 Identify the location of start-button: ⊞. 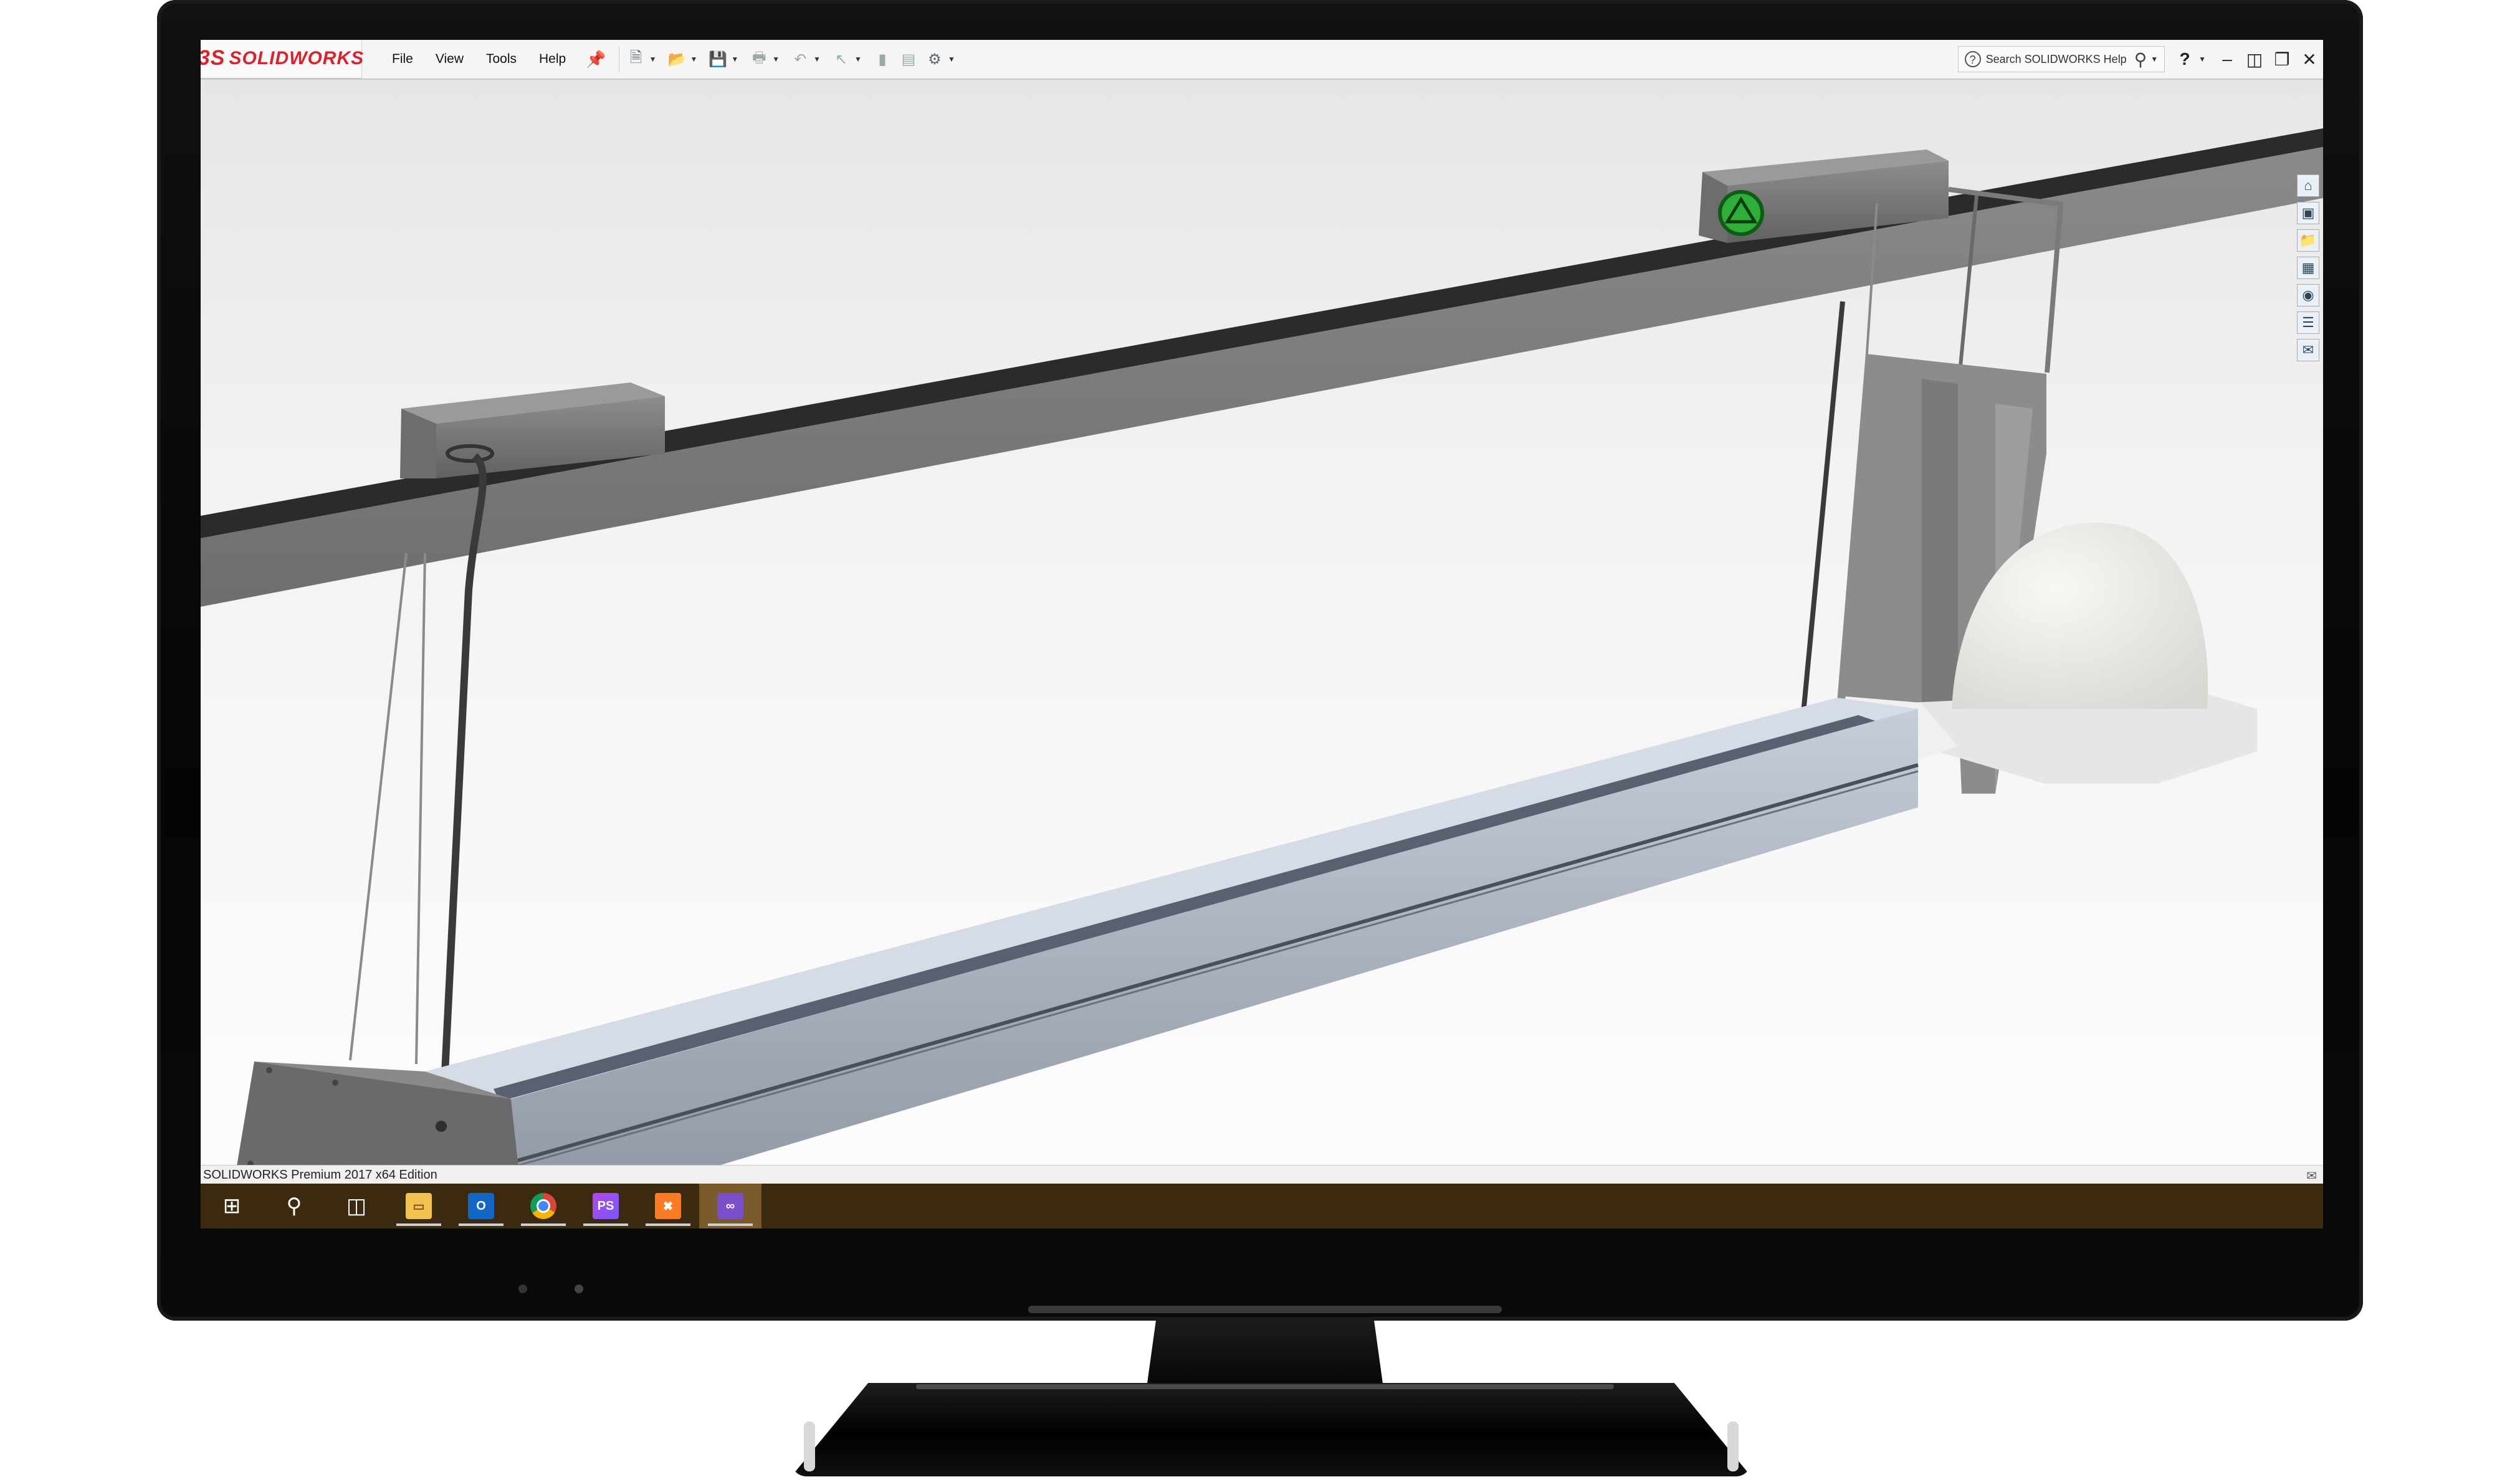
(232, 1206).